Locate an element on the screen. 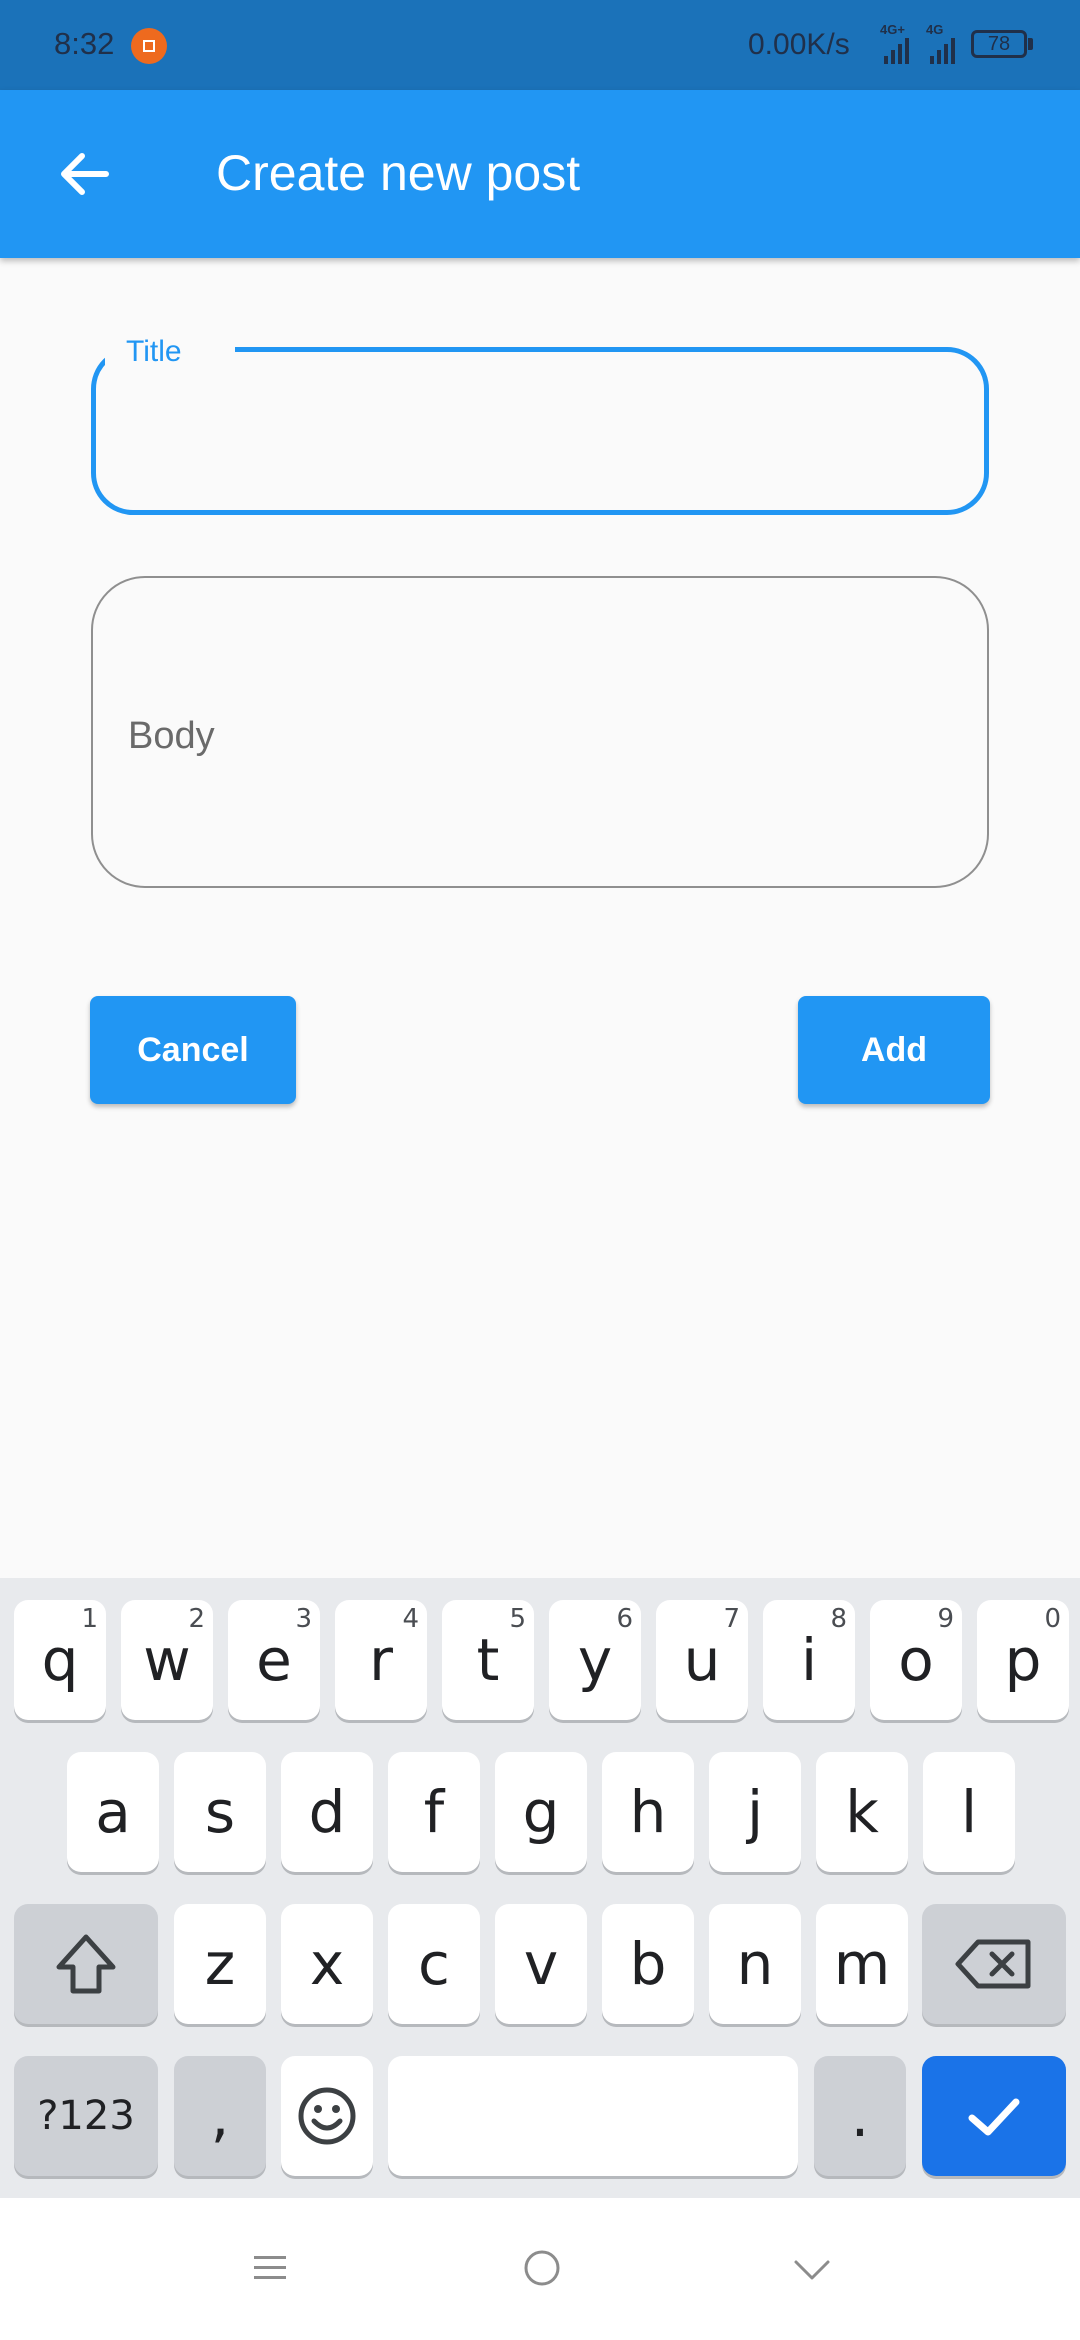 The width and height of the screenshot is (1080, 2340). key-label: c is located at coordinates (434, 1964).